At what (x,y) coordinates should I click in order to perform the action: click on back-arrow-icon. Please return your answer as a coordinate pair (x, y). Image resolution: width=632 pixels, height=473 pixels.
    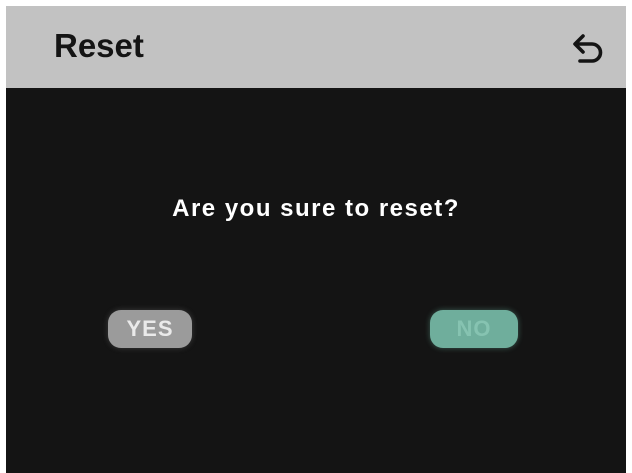
    Looking at the image, I should click on (587, 48).